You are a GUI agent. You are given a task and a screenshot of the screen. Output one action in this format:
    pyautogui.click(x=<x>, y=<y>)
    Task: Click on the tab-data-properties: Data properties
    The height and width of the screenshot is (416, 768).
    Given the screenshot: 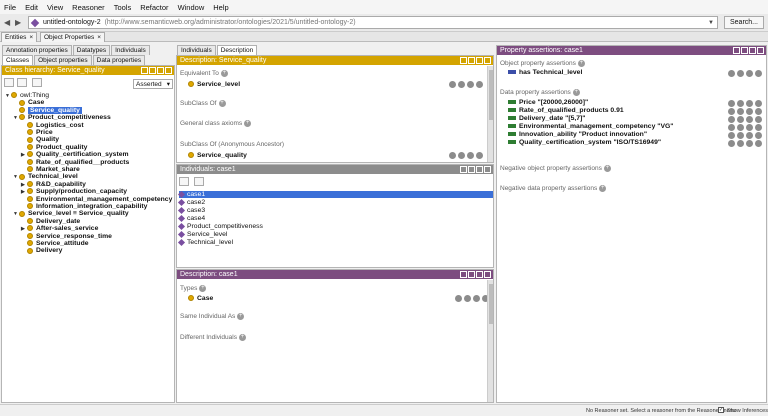 What is the action you would take?
    pyautogui.click(x=119, y=60)
    